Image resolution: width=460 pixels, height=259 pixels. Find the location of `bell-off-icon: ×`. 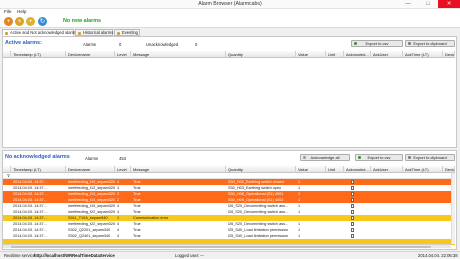

bell-off-icon: × is located at coordinates (19, 21).